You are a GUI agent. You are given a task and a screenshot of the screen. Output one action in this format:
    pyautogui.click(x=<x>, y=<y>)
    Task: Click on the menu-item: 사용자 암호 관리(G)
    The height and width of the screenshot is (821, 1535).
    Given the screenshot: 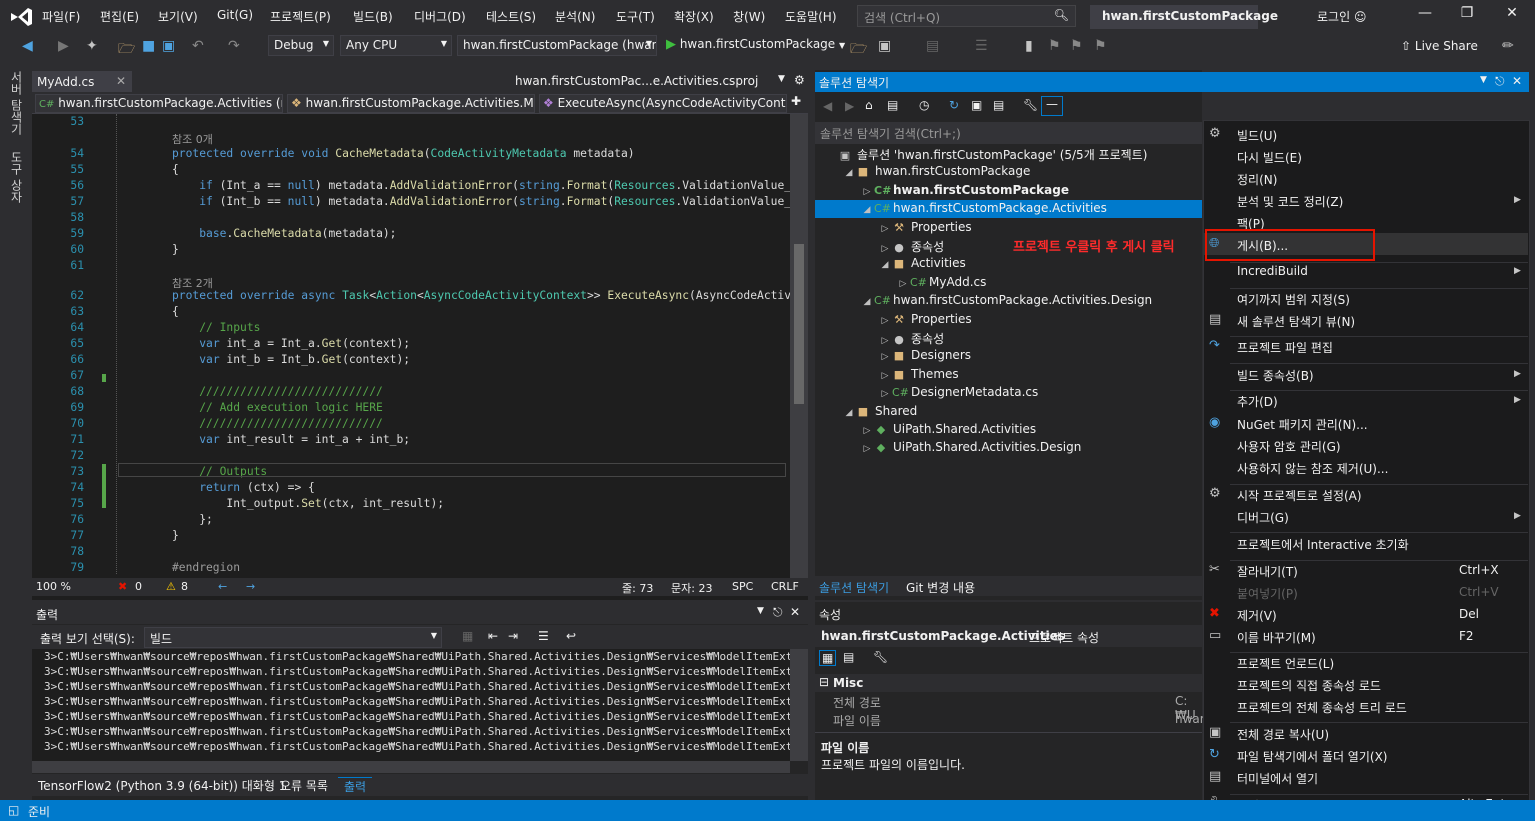 What is the action you would take?
    pyautogui.click(x=1289, y=446)
    